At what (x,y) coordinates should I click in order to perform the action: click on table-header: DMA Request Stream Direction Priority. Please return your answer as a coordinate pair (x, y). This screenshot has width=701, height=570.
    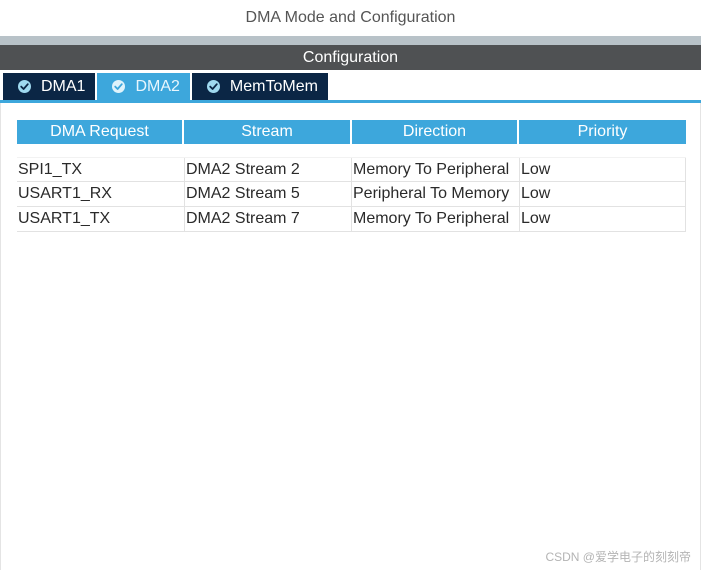
    Looking at the image, I should click on (351, 132).